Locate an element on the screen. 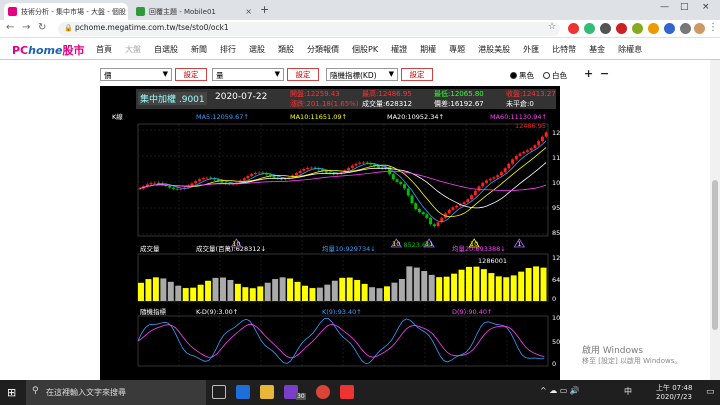 The height and width of the screenshot is (405, 720). vertical-scrollbar is located at coordinates (715, 220).